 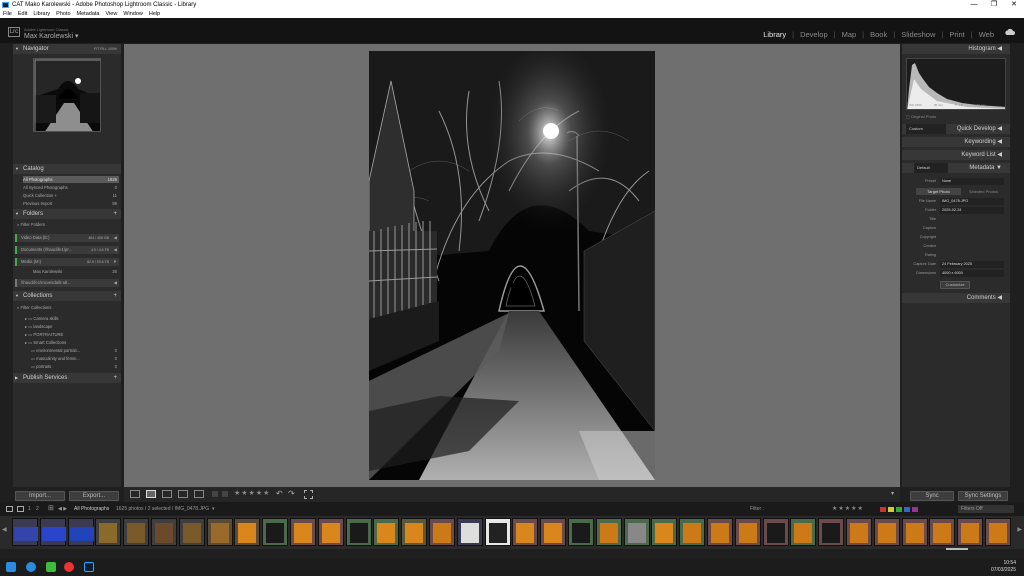 I want to click on maximize-button: ❐, so click(x=994, y=5).